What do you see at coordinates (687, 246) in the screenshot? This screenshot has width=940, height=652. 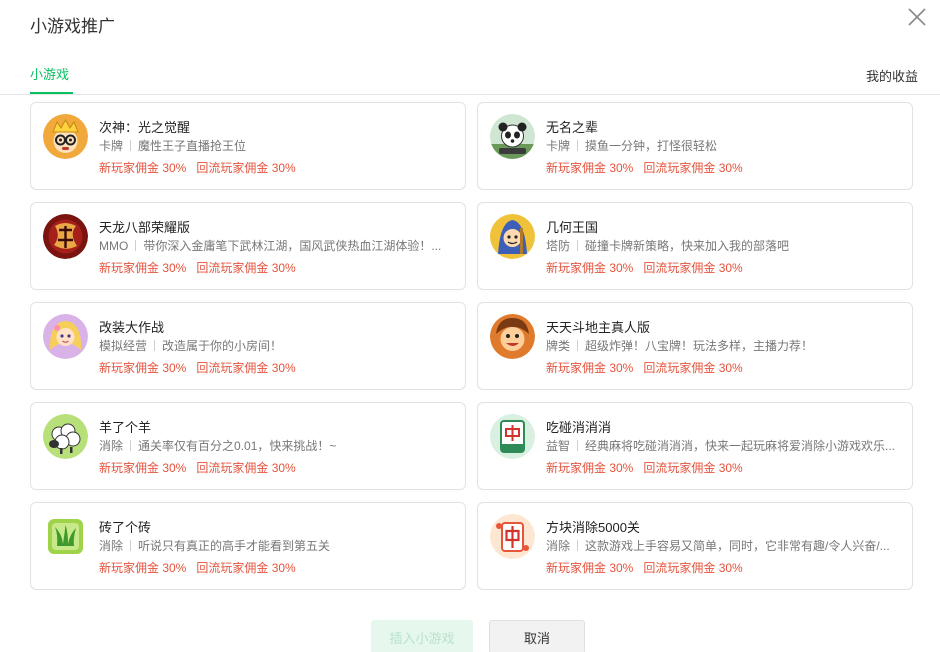 I see `game-desc-text: 碰撞卡牌新策略，快来加入我的部落吧` at bounding box center [687, 246].